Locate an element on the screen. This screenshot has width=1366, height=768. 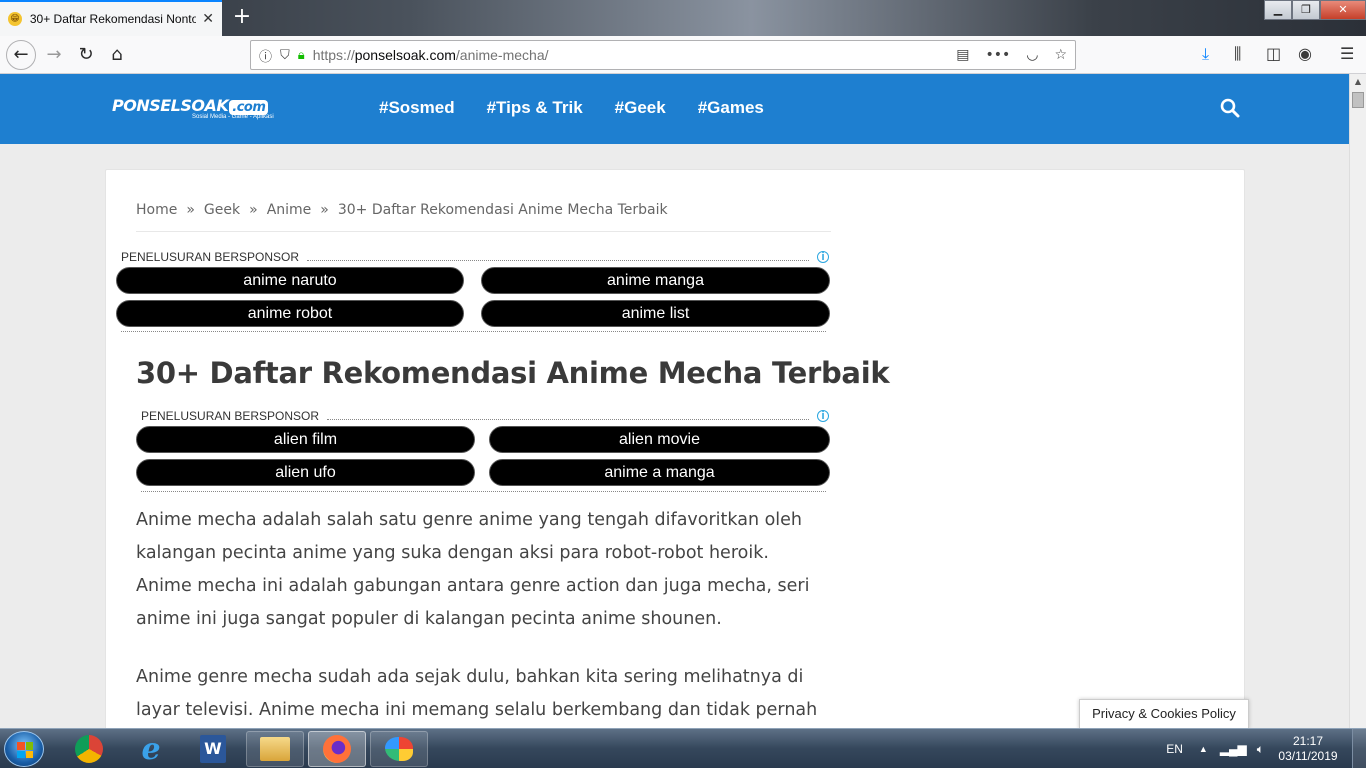
close-window-button: ✕ is located at coordinates (1343, 10).